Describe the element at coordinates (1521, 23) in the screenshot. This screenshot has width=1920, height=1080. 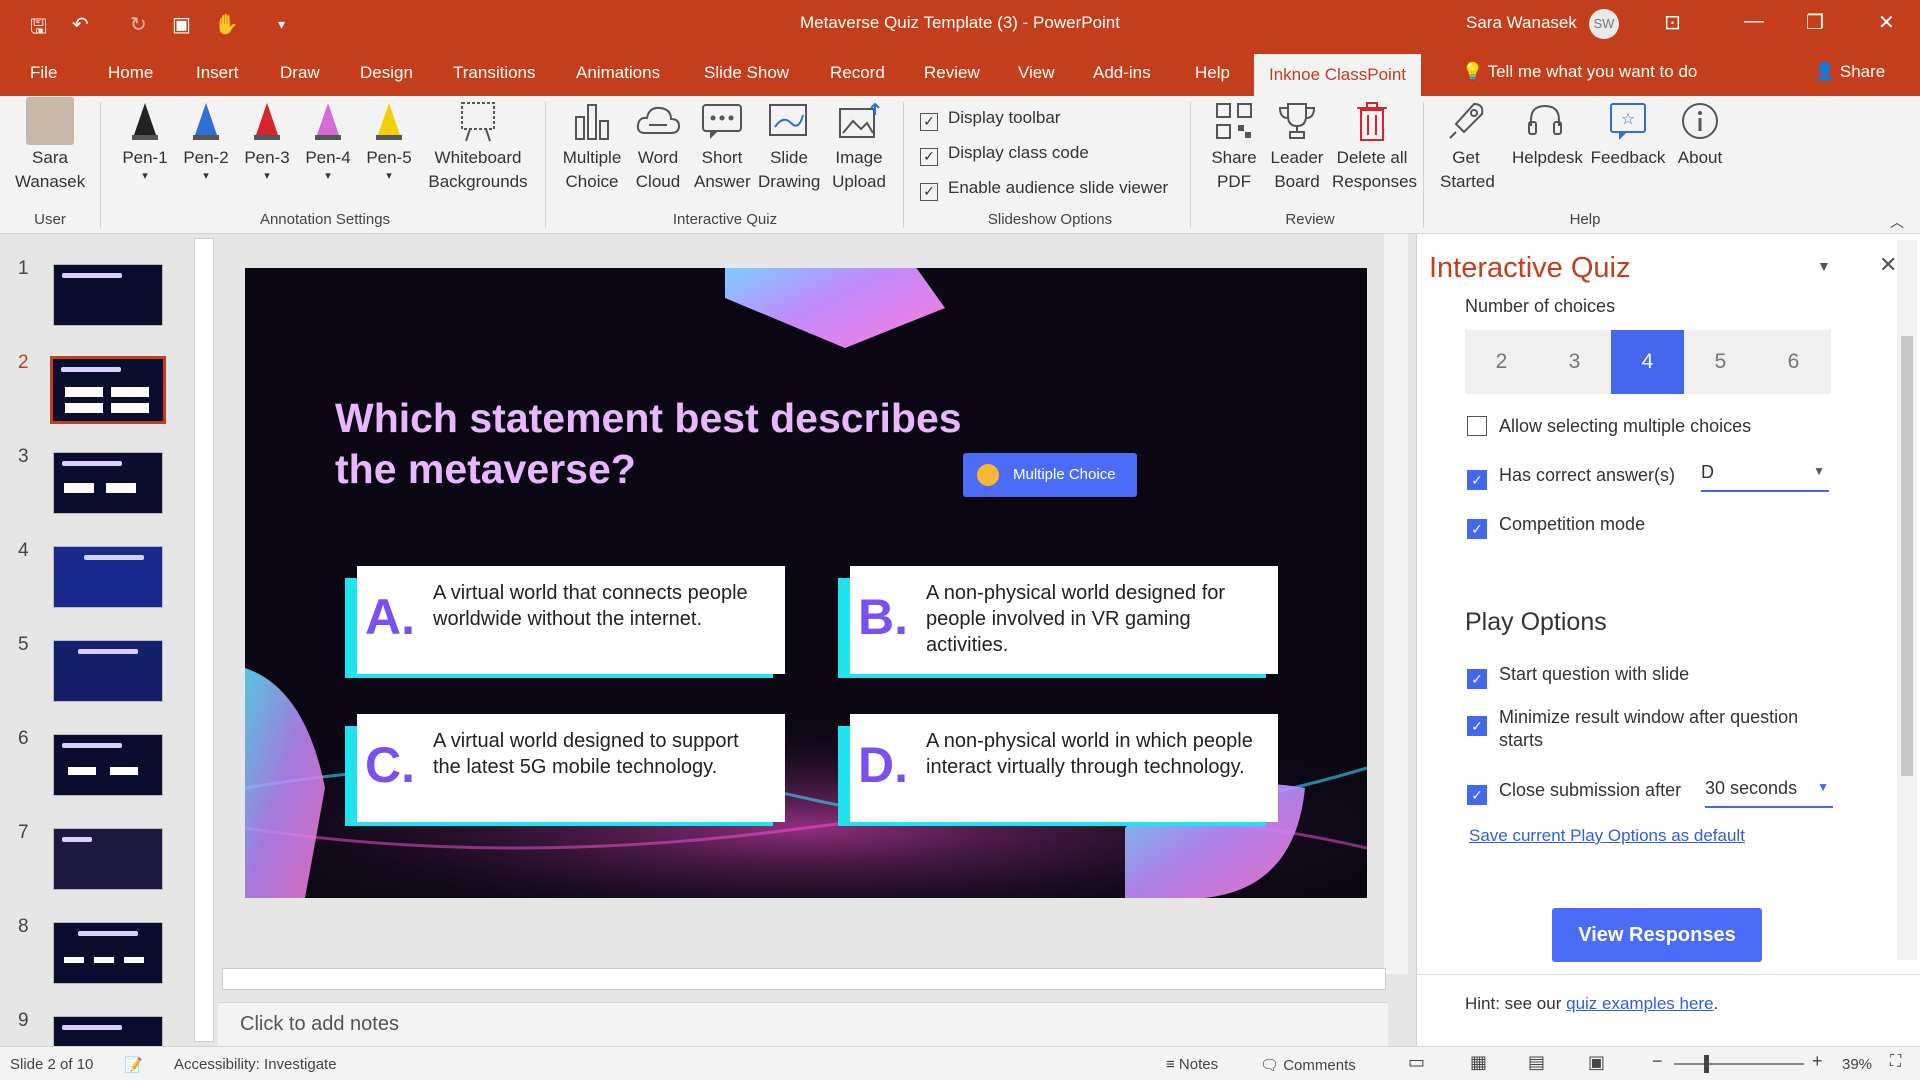
I see `account-name: Sara Wanasek` at that location.